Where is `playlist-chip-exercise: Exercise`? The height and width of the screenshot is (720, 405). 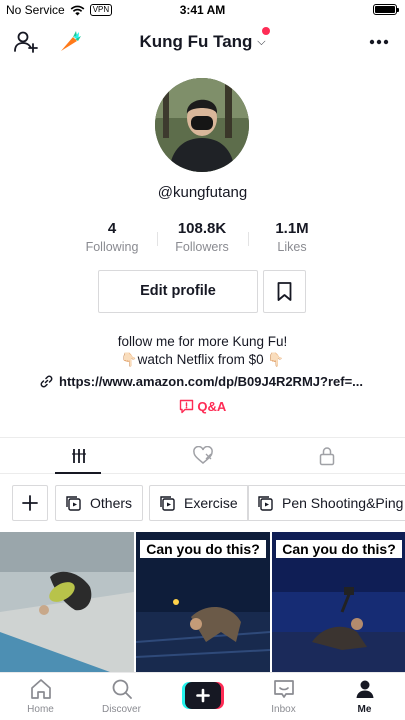
playlist-chip-exercise: Exercise is located at coordinates (199, 503).